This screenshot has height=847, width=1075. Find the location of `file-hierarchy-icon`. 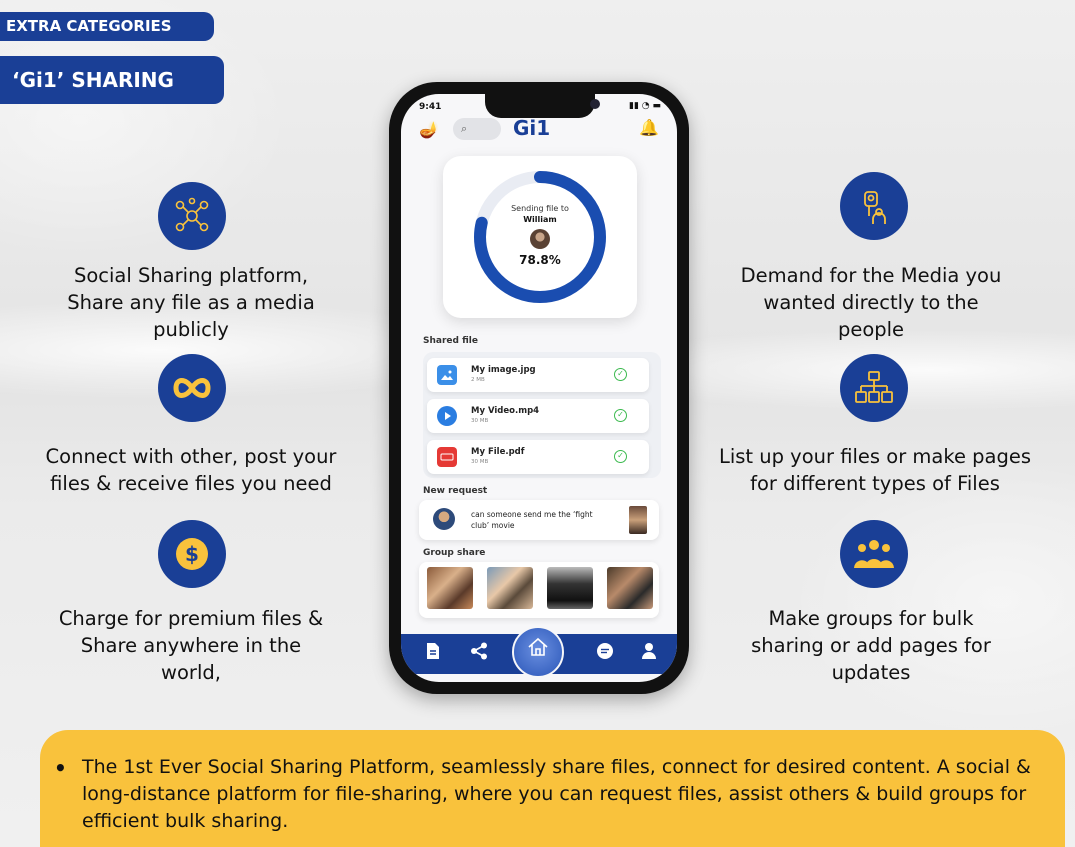

file-hierarchy-icon is located at coordinates (874, 388).